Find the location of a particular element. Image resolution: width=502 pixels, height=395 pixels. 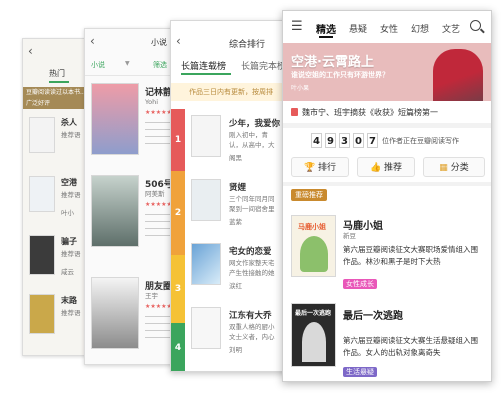

ranking-notice: 作品三日内有更新，按周排 is located at coordinates (231, 92).